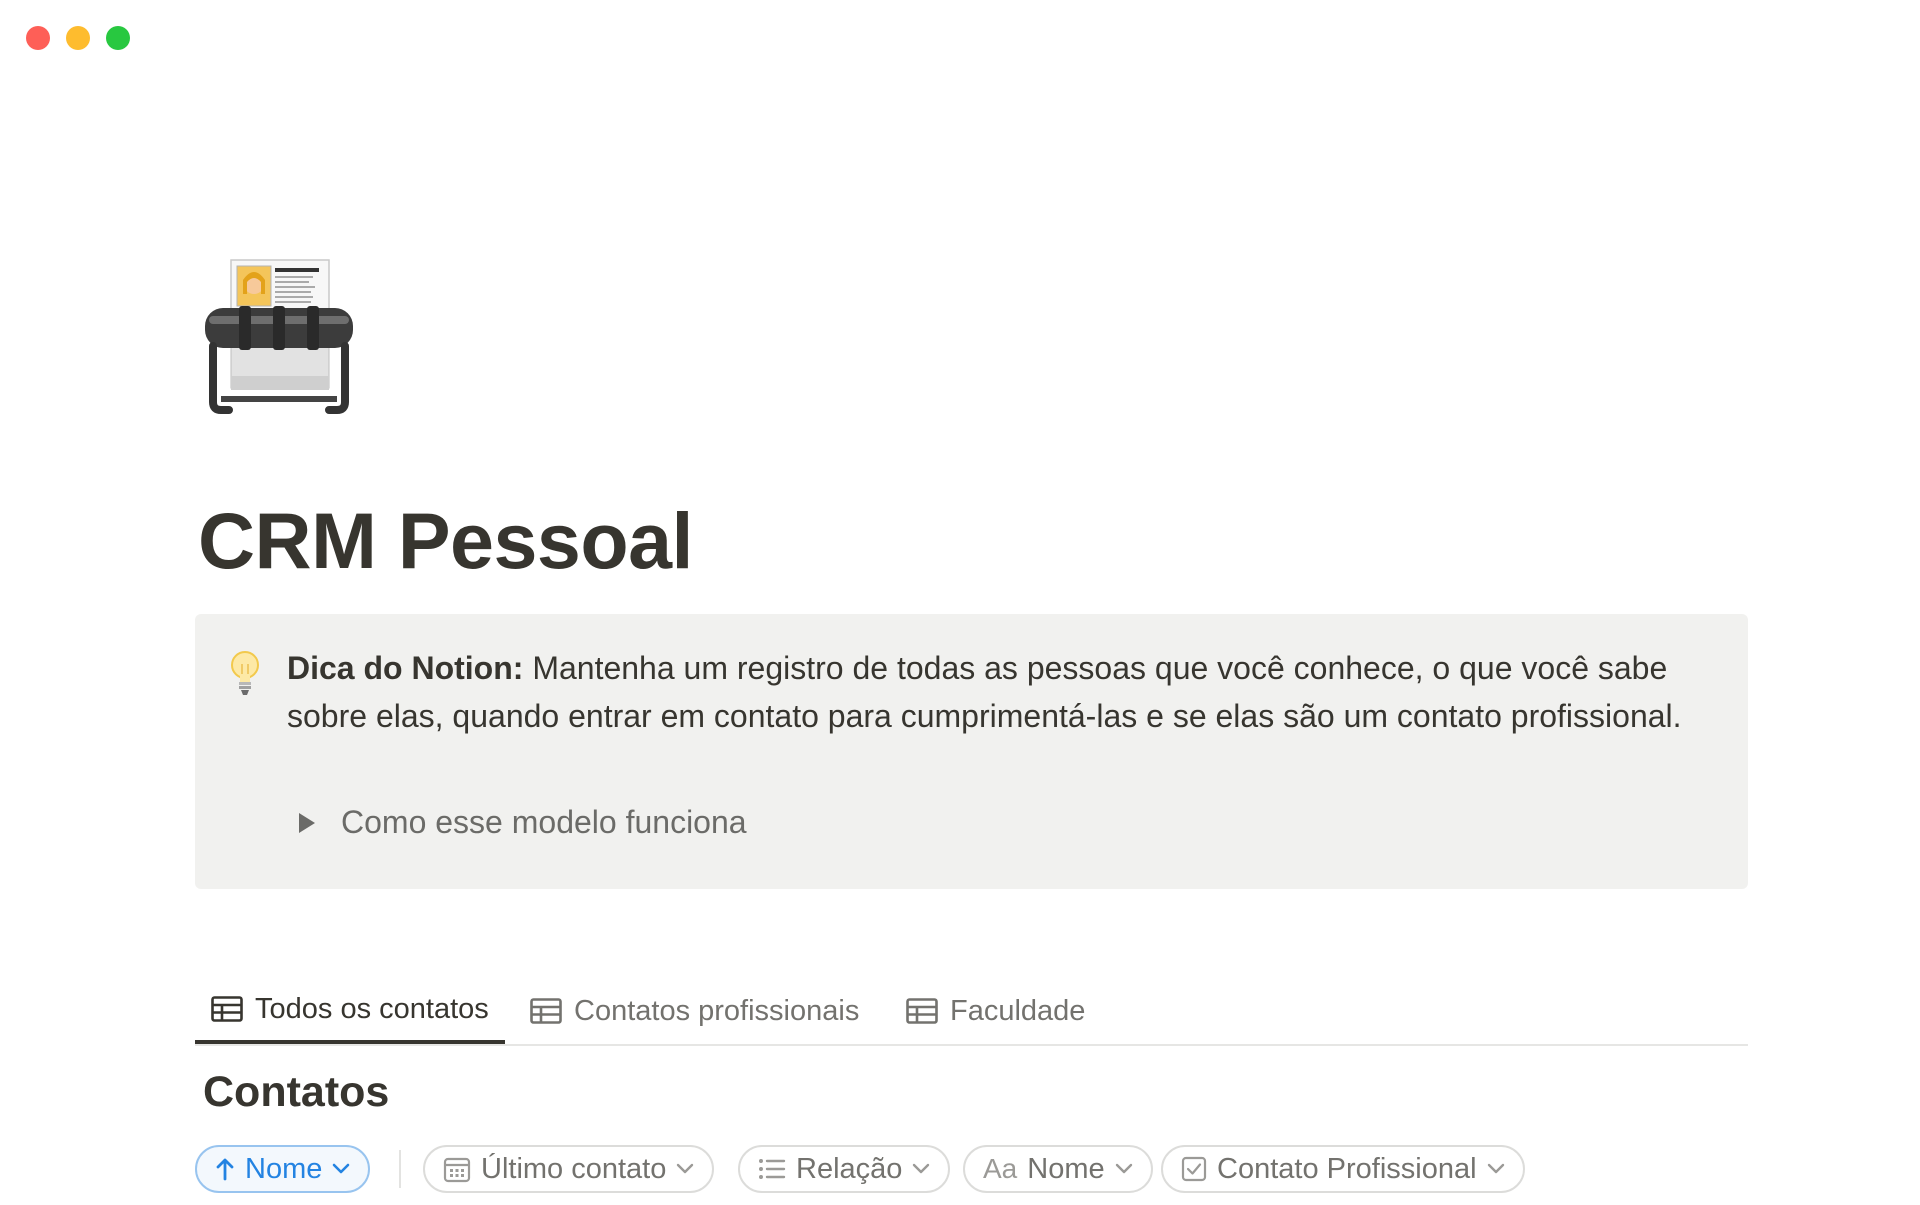 The image size is (1920, 1205). What do you see at coordinates (1194, 1169) in the screenshot?
I see `checkbox-icon` at bounding box center [1194, 1169].